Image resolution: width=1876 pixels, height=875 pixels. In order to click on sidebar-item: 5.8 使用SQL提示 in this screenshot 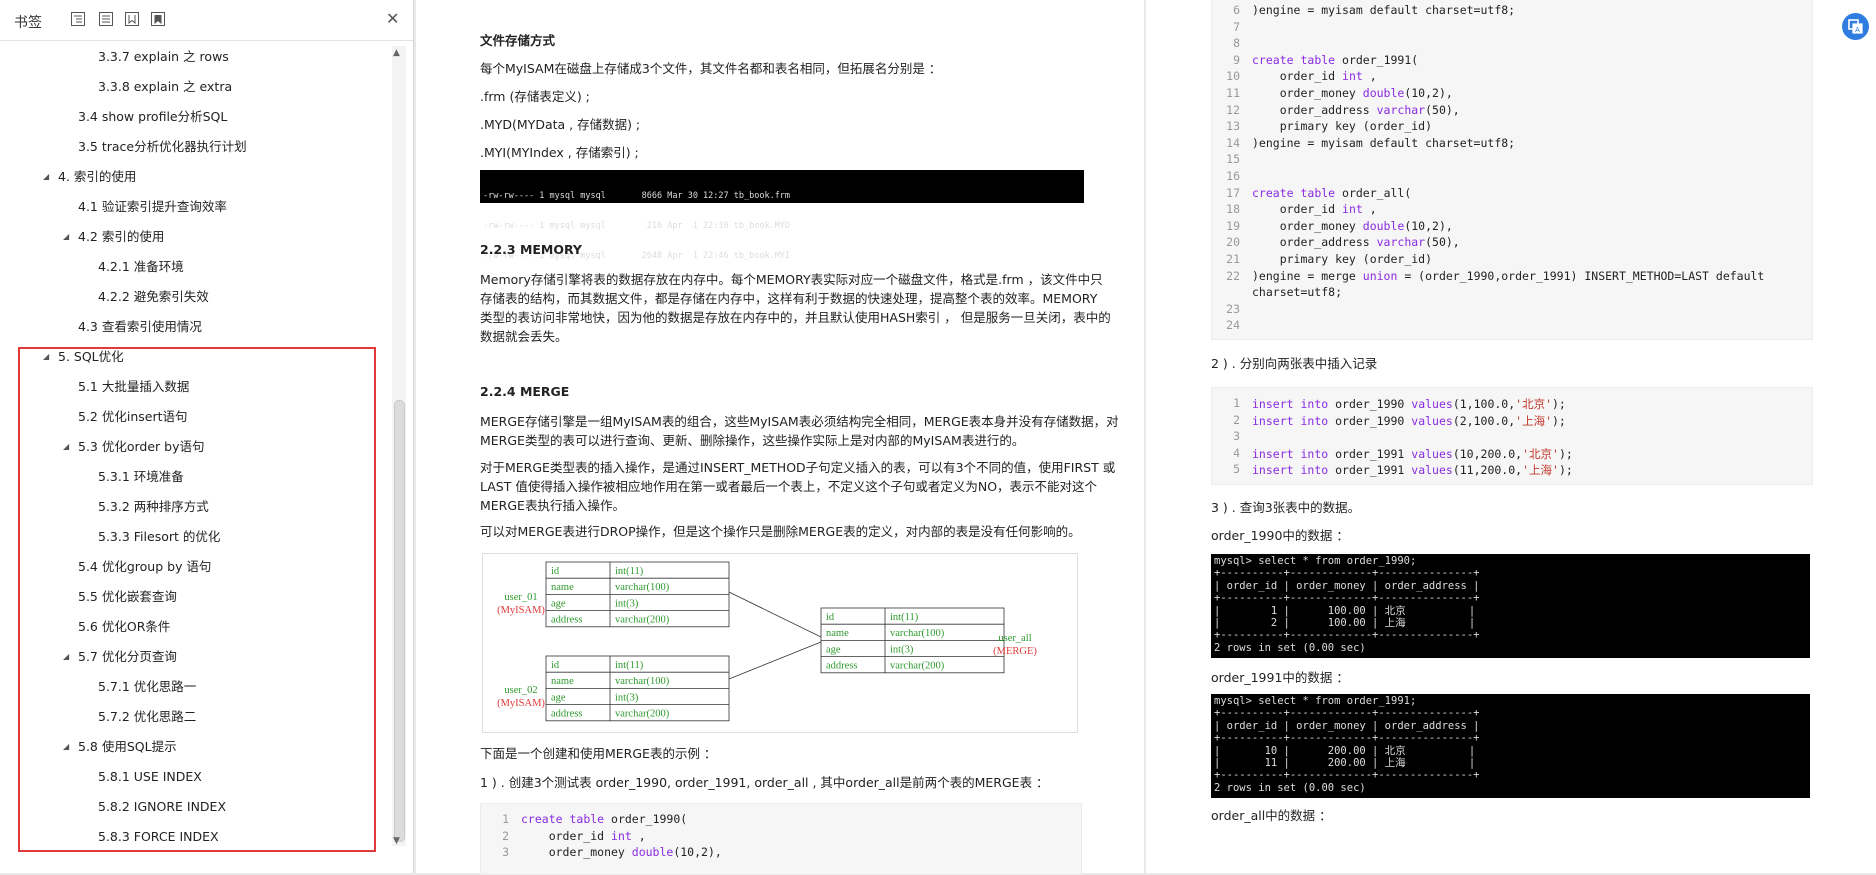, I will do `click(127, 747)`.